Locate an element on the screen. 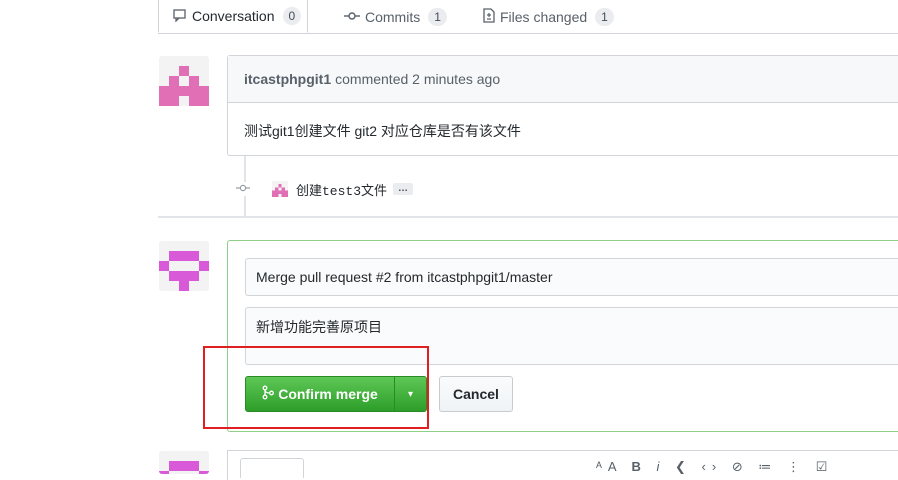  new-comment-avatar is located at coordinates (184, 462).